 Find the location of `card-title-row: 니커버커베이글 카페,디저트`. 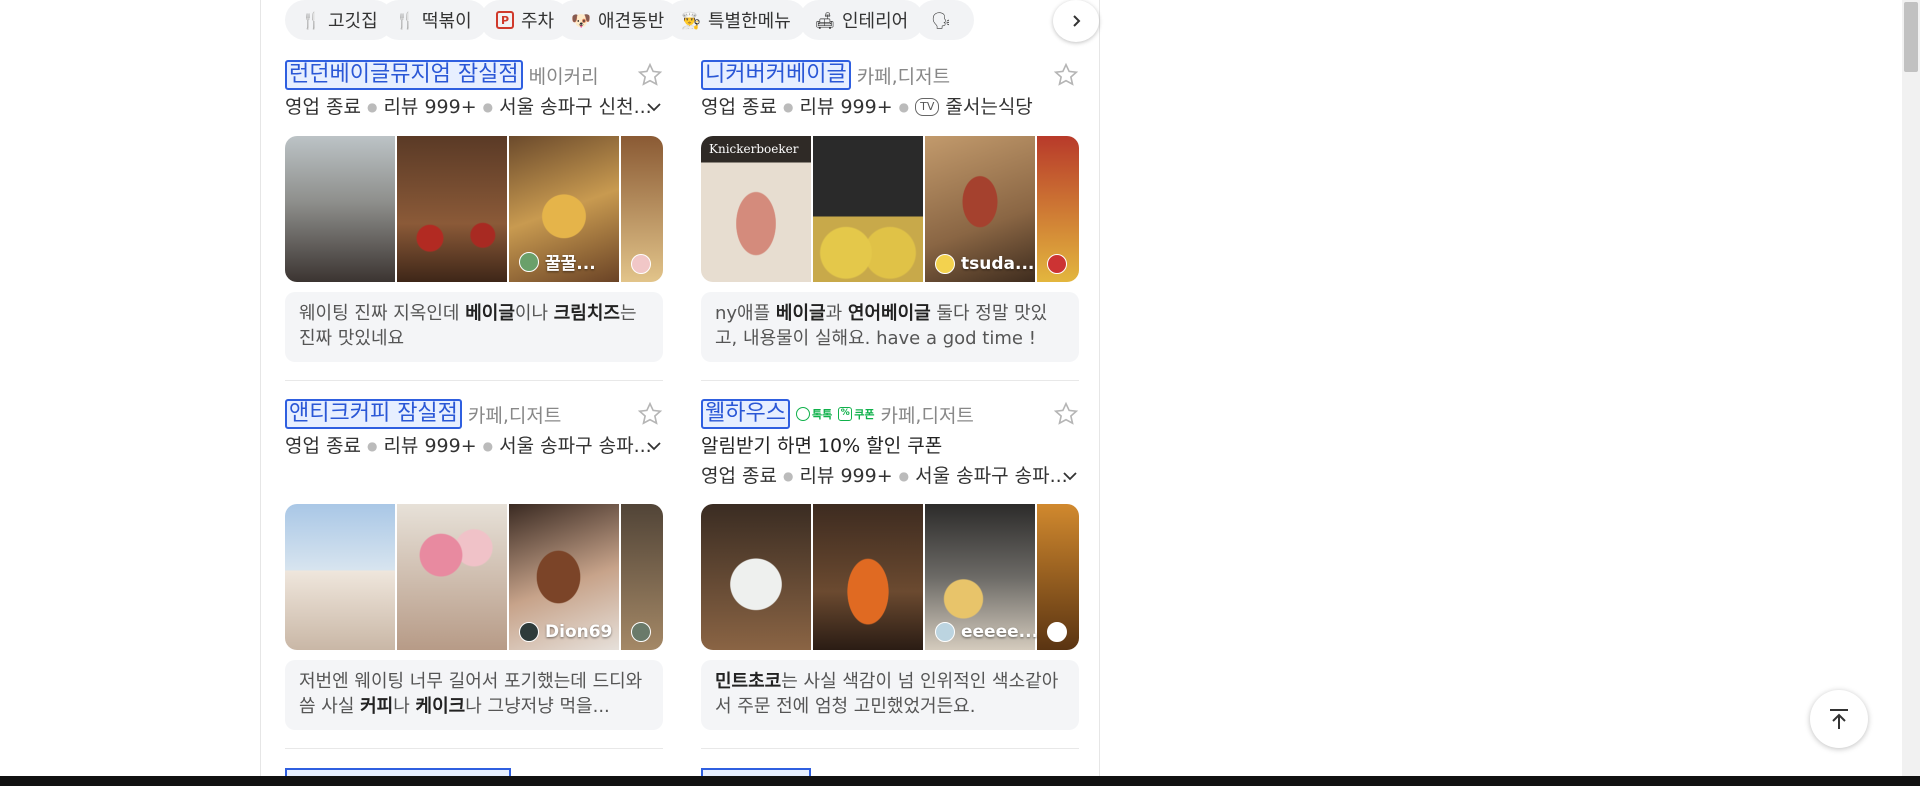

card-title-row: 니커버커베이글 카페,디저트 is located at coordinates (890, 75).